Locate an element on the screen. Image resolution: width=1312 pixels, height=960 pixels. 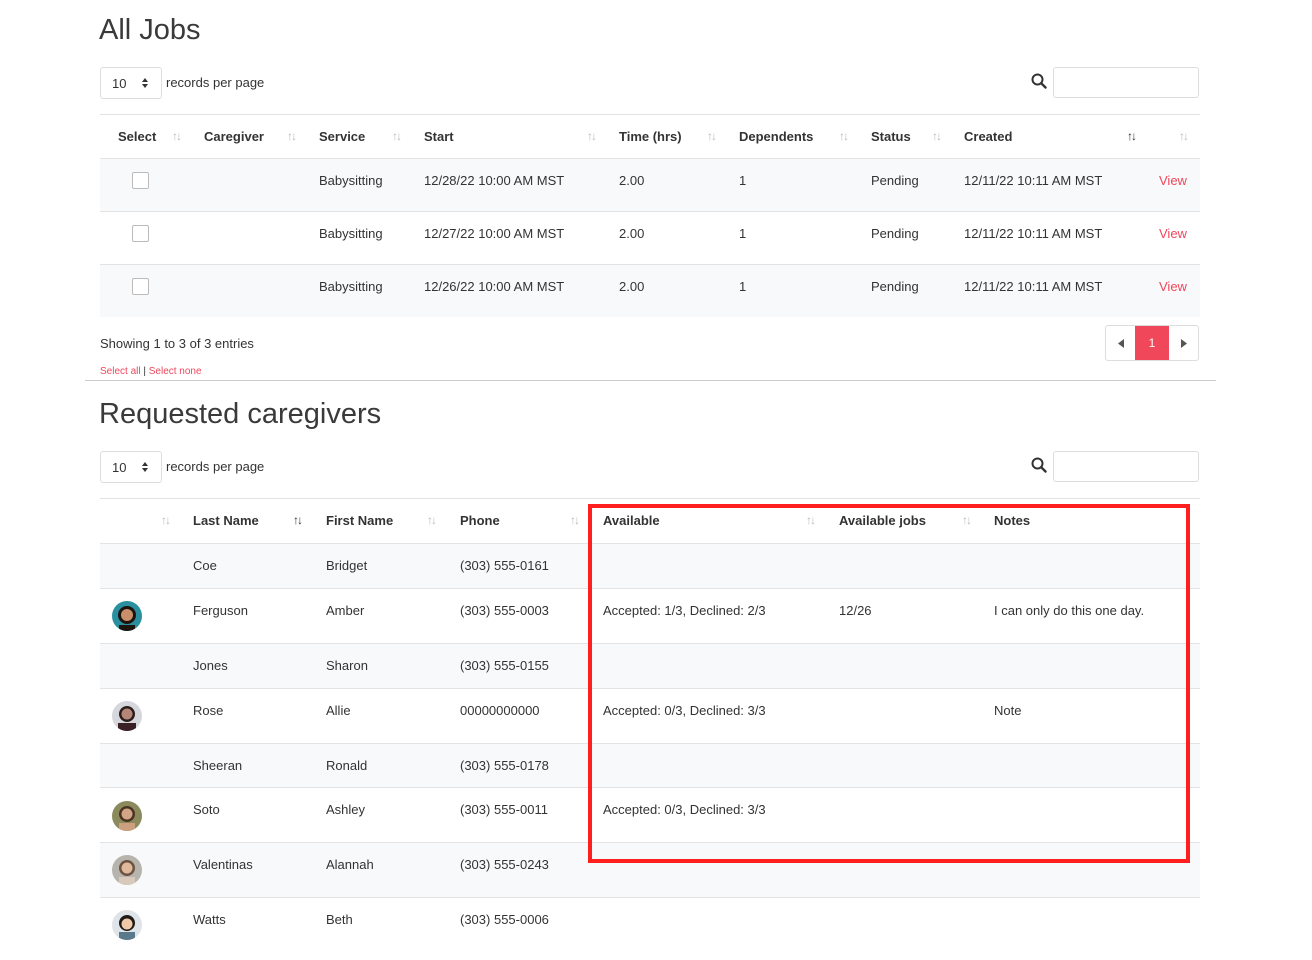
caregivers-search-input is located at coordinates (1126, 466).